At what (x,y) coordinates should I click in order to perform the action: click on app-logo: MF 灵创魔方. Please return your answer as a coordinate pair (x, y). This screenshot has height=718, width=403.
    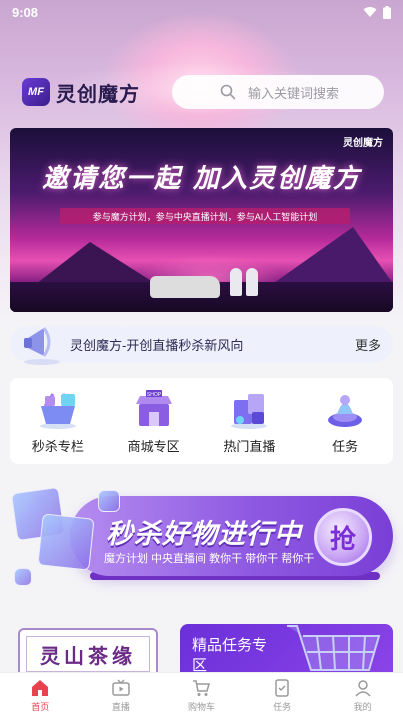
    Looking at the image, I should click on (81, 92).